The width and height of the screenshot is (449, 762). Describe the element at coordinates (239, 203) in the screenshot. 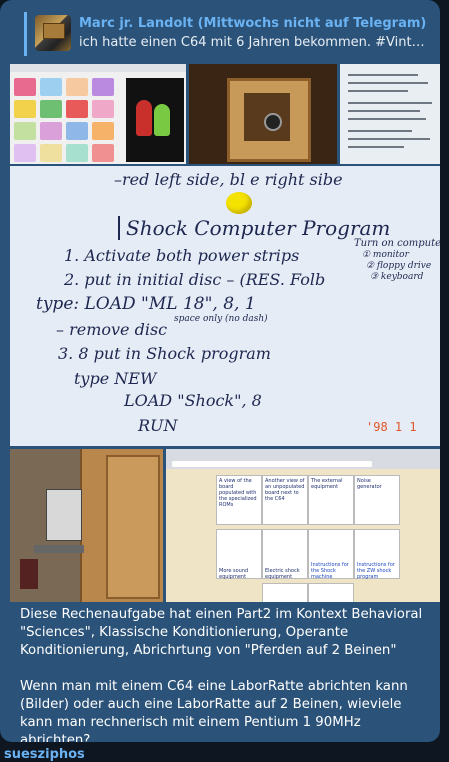

I see `pushpin` at that location.